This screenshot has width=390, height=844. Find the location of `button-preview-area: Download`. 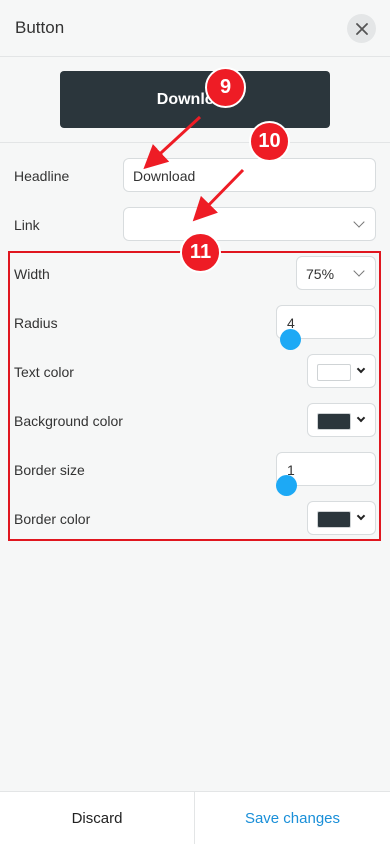

button-preview-area: Download is located at coordinates (195, 100).